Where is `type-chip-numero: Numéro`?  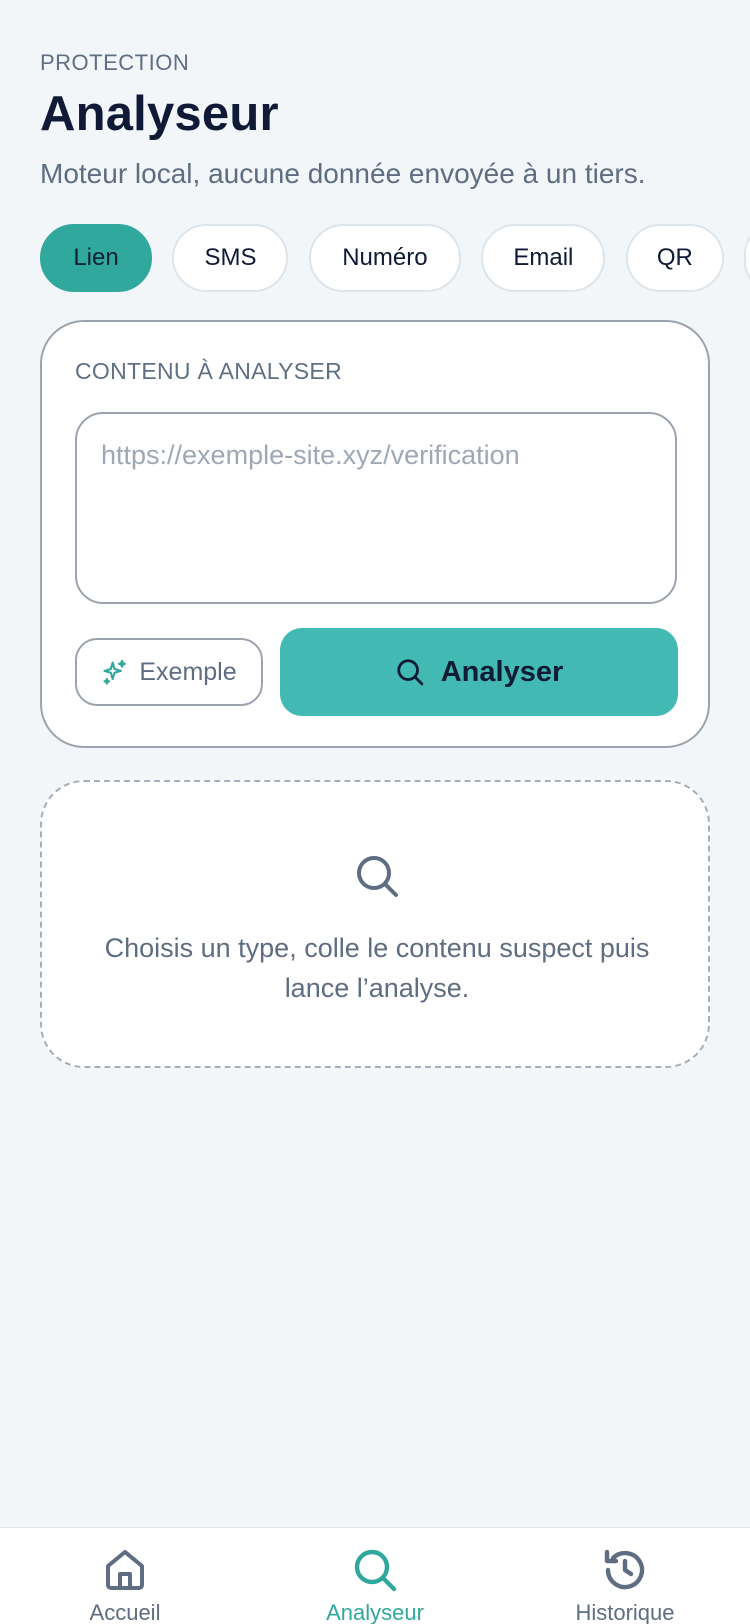
type-chip-numero: Numéro is located at coordinates (384, 258).